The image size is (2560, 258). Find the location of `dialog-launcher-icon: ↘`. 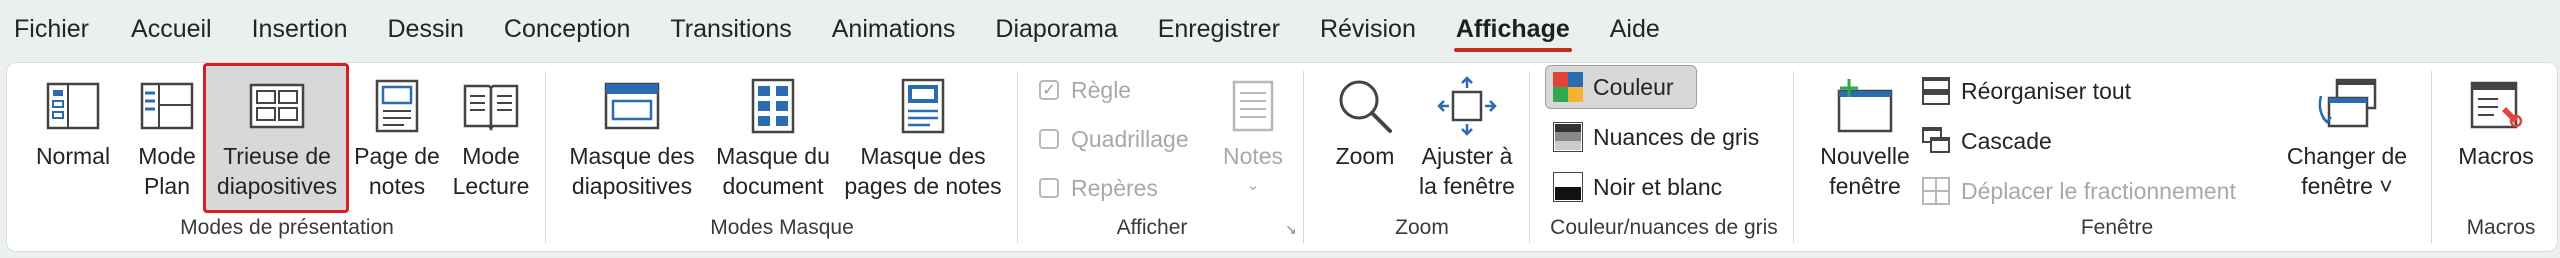

dialog-launcher-icon: ↘ is located at coordinates (1291, 229).